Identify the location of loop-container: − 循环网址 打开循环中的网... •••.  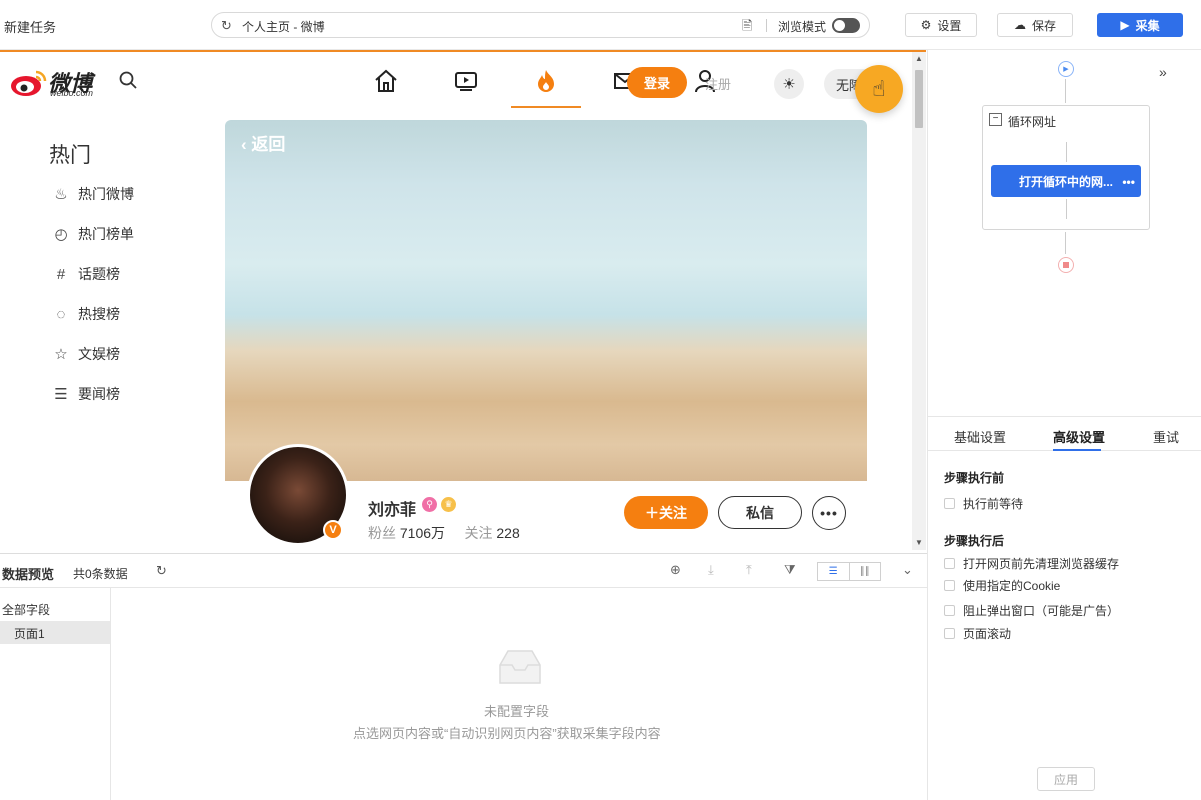
(1066, 167).